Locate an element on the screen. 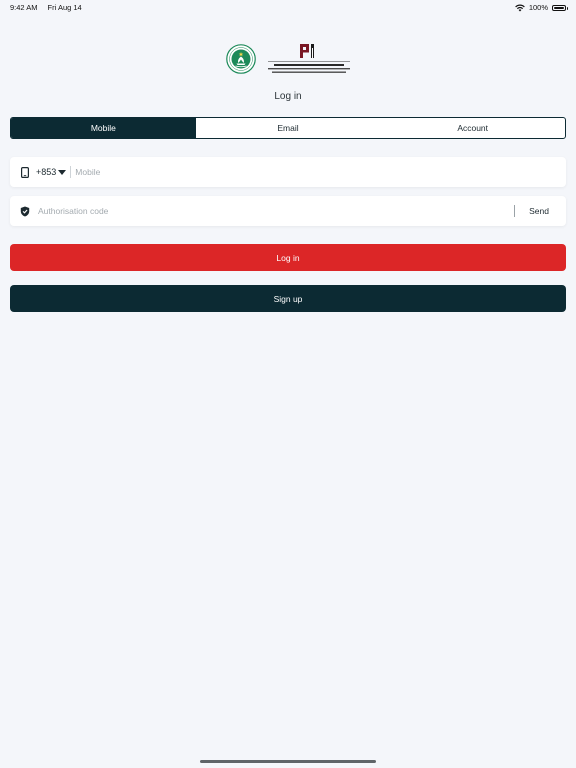  tab-account: Account is located at coordinates (472, 128).